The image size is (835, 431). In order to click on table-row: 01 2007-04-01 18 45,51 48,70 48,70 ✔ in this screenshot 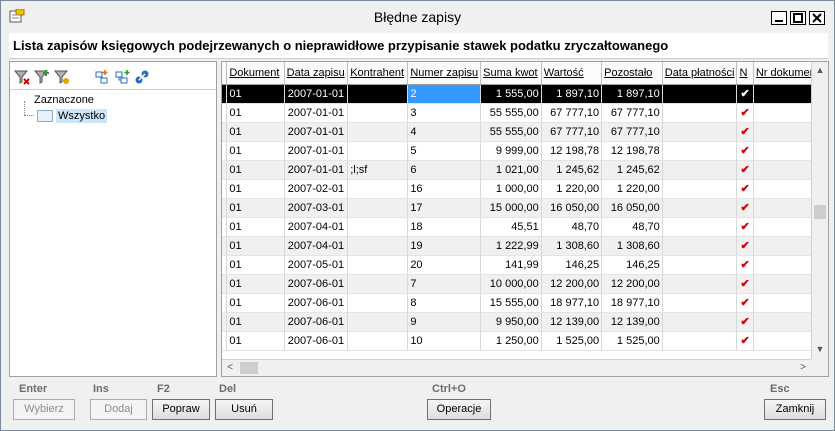, I will do `click(525, 227)`.